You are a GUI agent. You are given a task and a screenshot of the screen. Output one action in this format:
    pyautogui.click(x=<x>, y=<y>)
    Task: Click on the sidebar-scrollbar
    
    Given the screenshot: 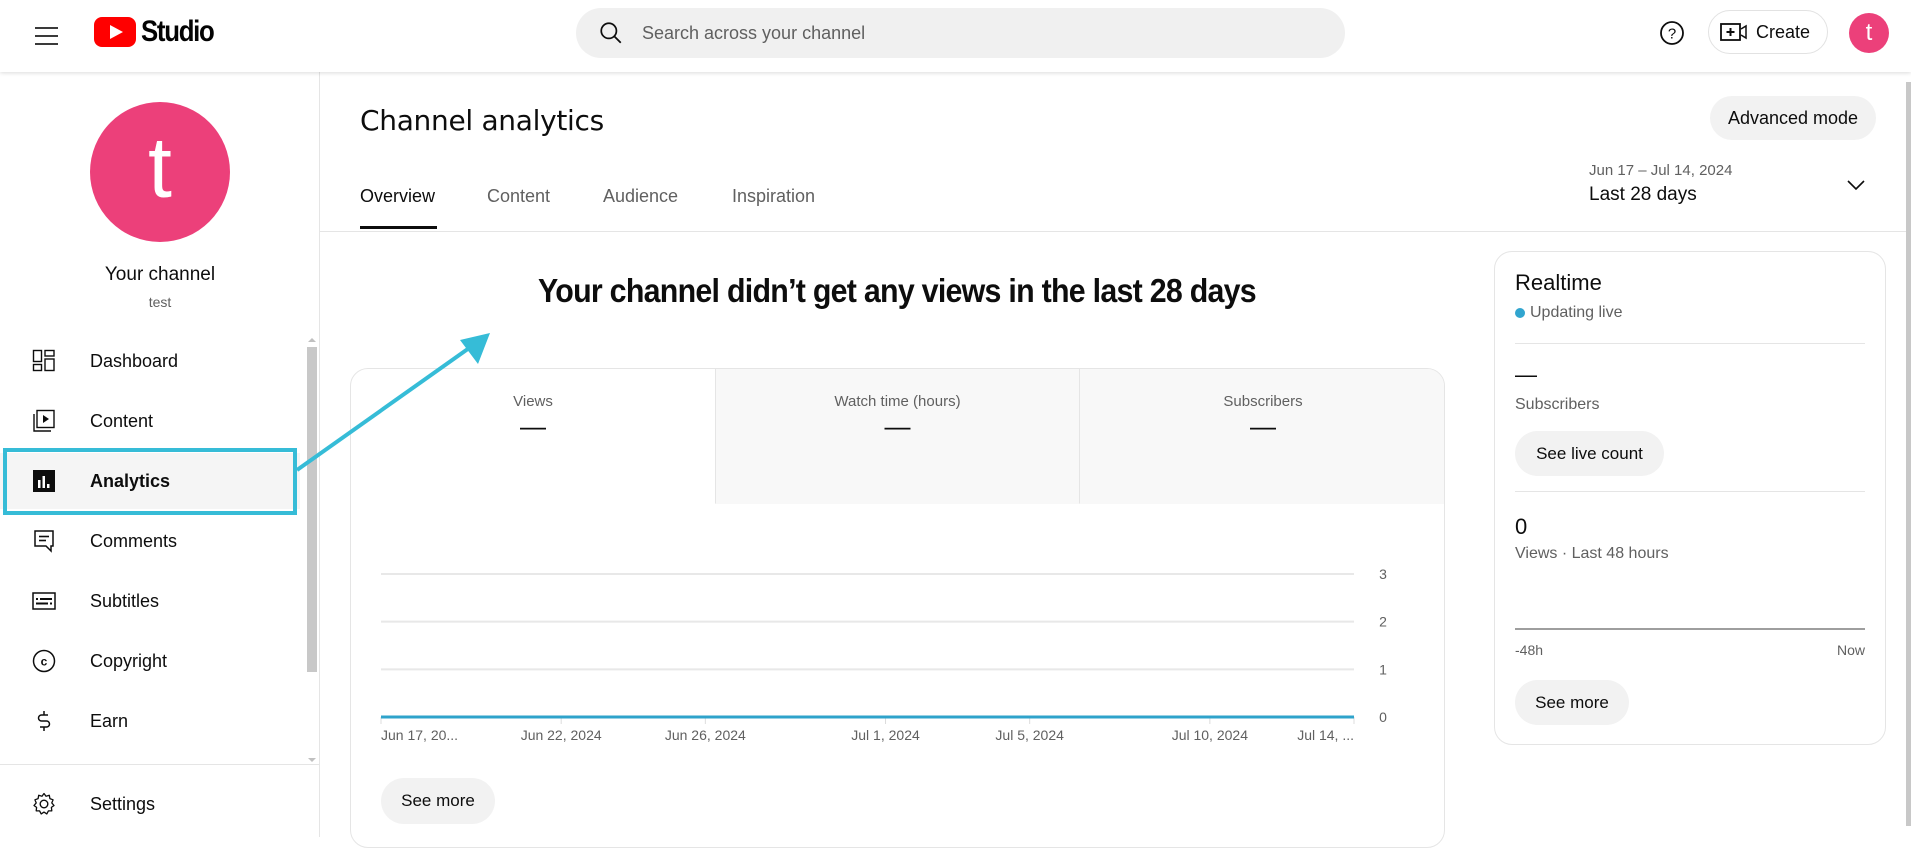 What is the action you would take?
    pyautogui.click(x=312, y=509)
    